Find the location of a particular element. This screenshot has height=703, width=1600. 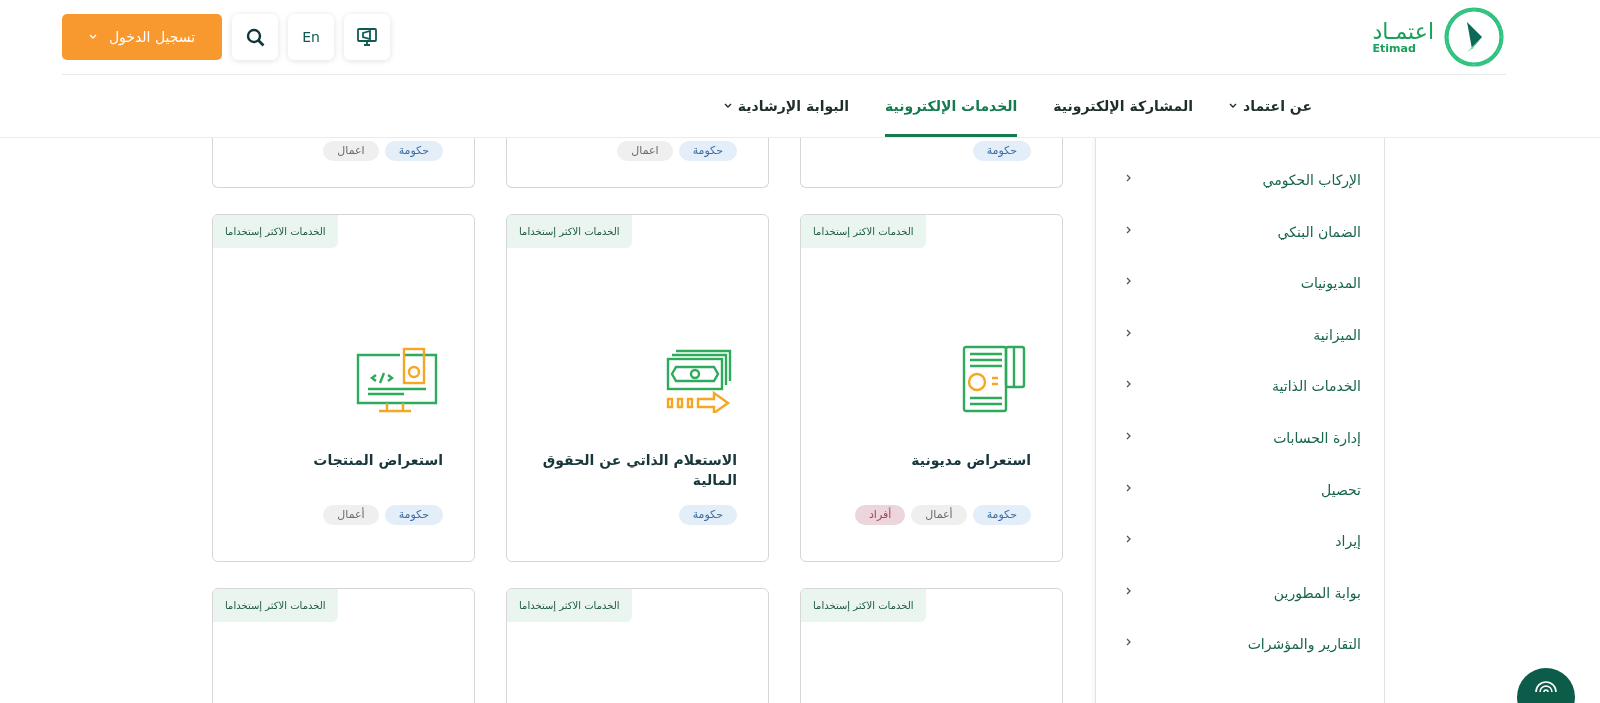

language-button: En is located at coordinates (311, 37).